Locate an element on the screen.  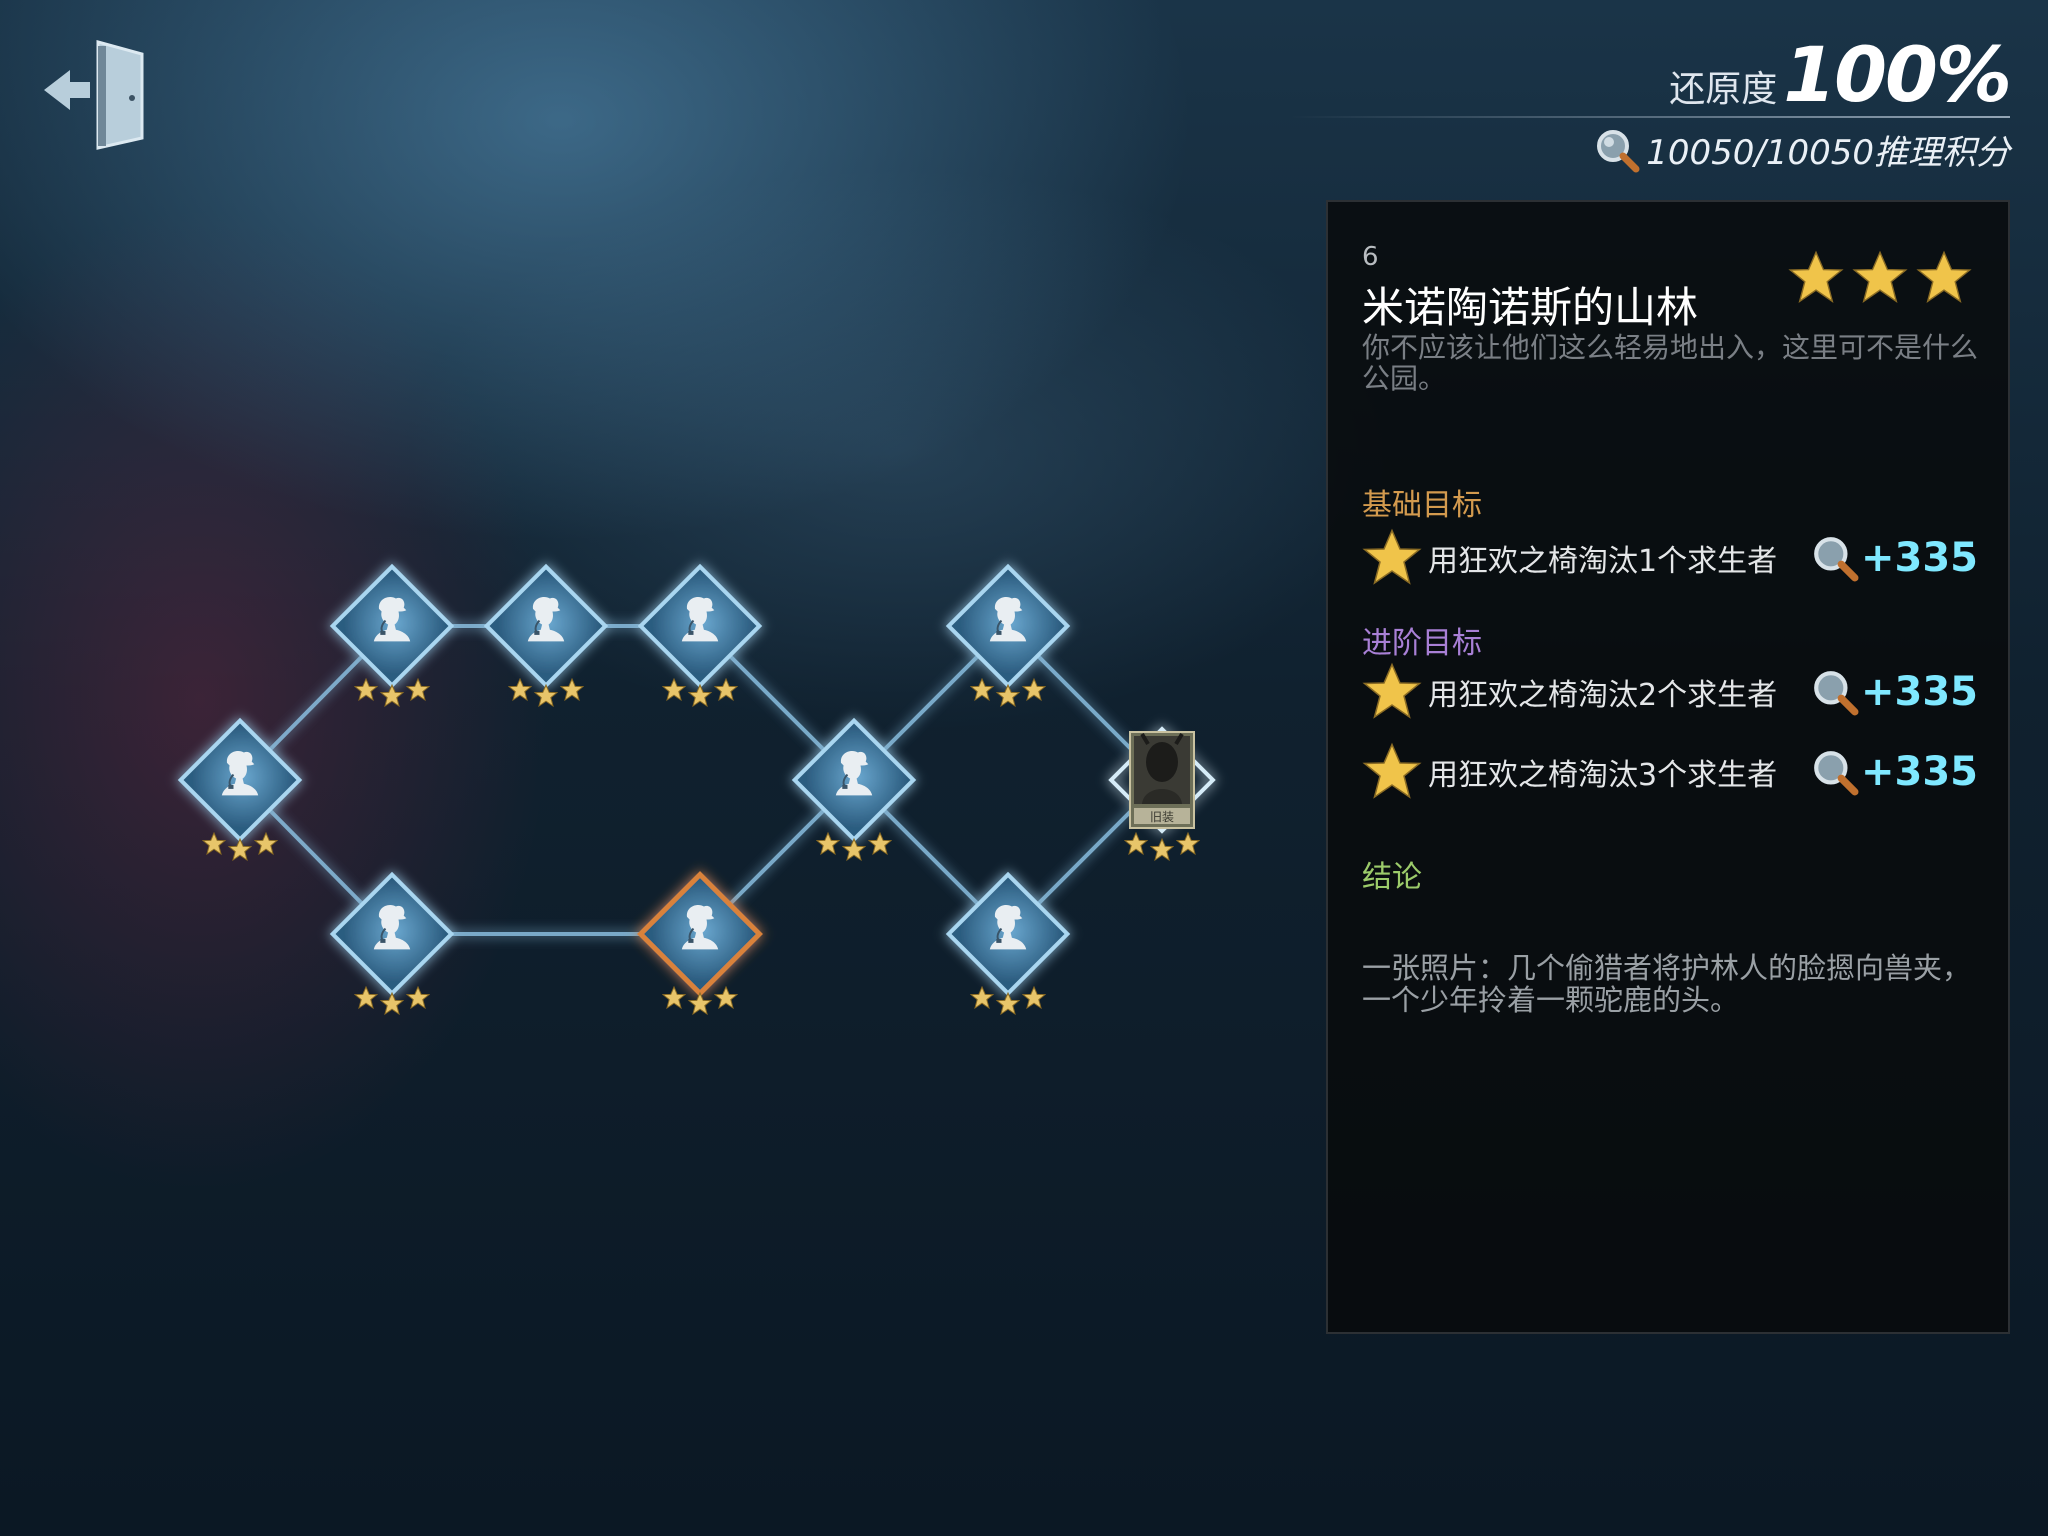
goal-text: 用狂欢之椅淘汰2个求生者 is located at coordinates (1603, 695).